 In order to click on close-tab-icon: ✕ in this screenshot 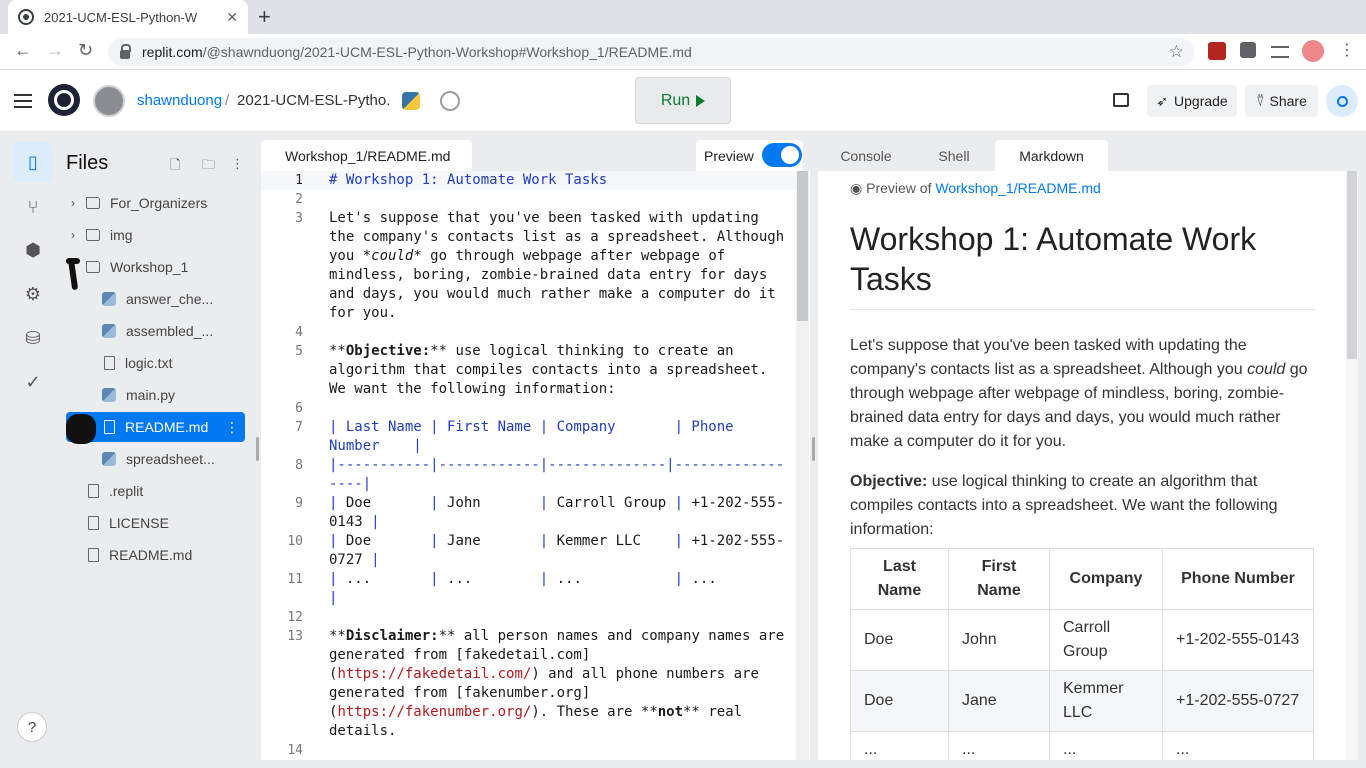, I will do `click(232, 17)`.